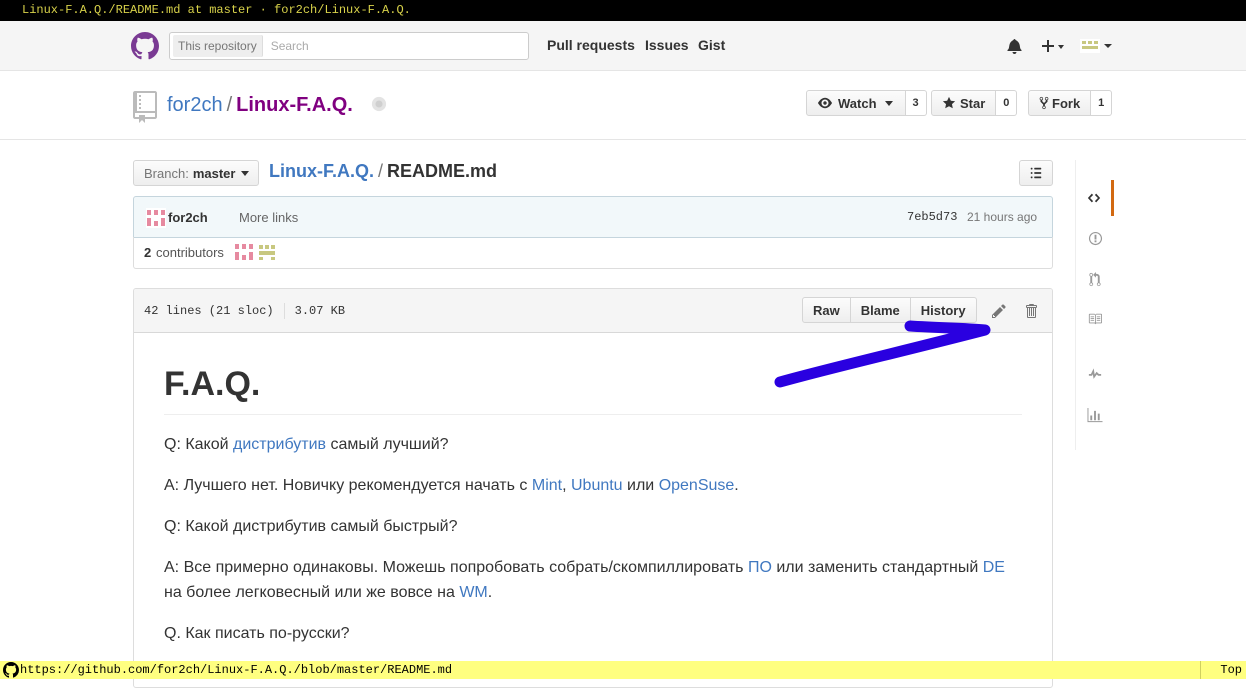 This screenshot has height=688, width=1246. Describe the element at coordinates (473, 592) in the screenshot. I see `a2-link-wm: WM` at that location.